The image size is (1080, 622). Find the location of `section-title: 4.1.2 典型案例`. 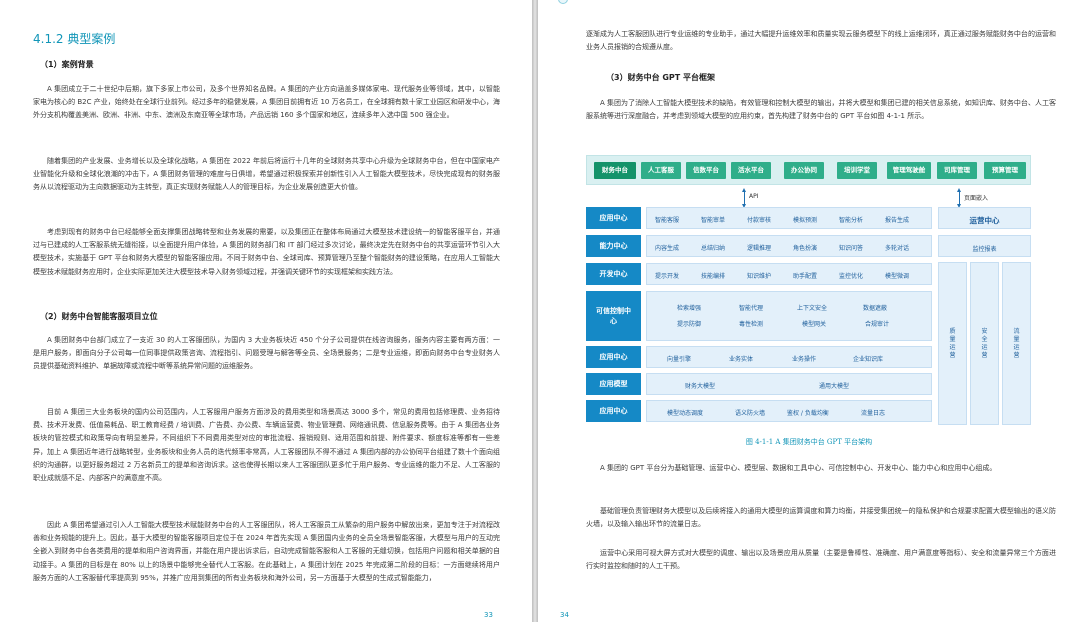

section-title: 4.1.2 典型案例 is located at coordinates (74, 39).